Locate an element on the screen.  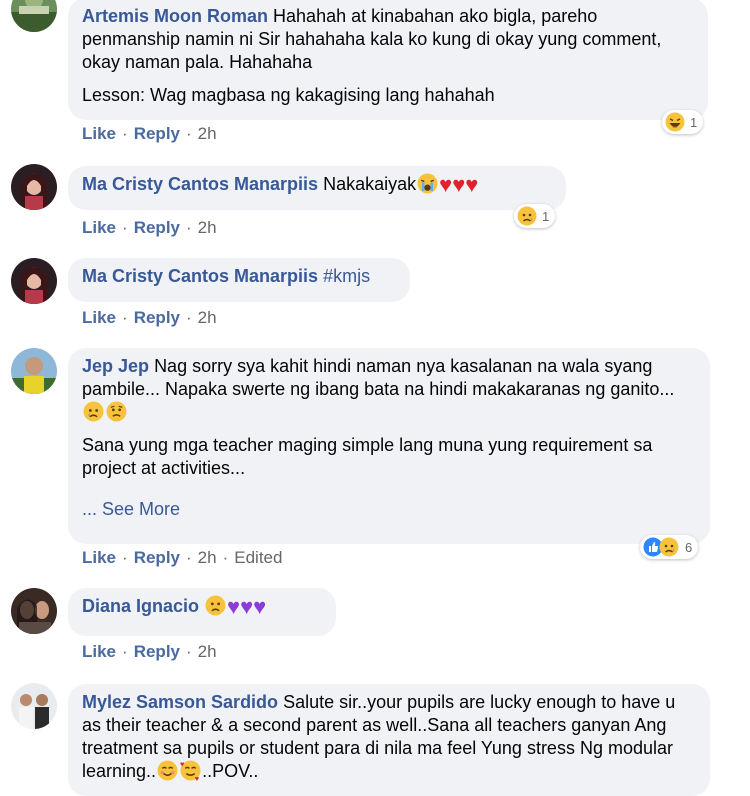
author-name: Diana Ignacio is located at coordinates (140, 606).